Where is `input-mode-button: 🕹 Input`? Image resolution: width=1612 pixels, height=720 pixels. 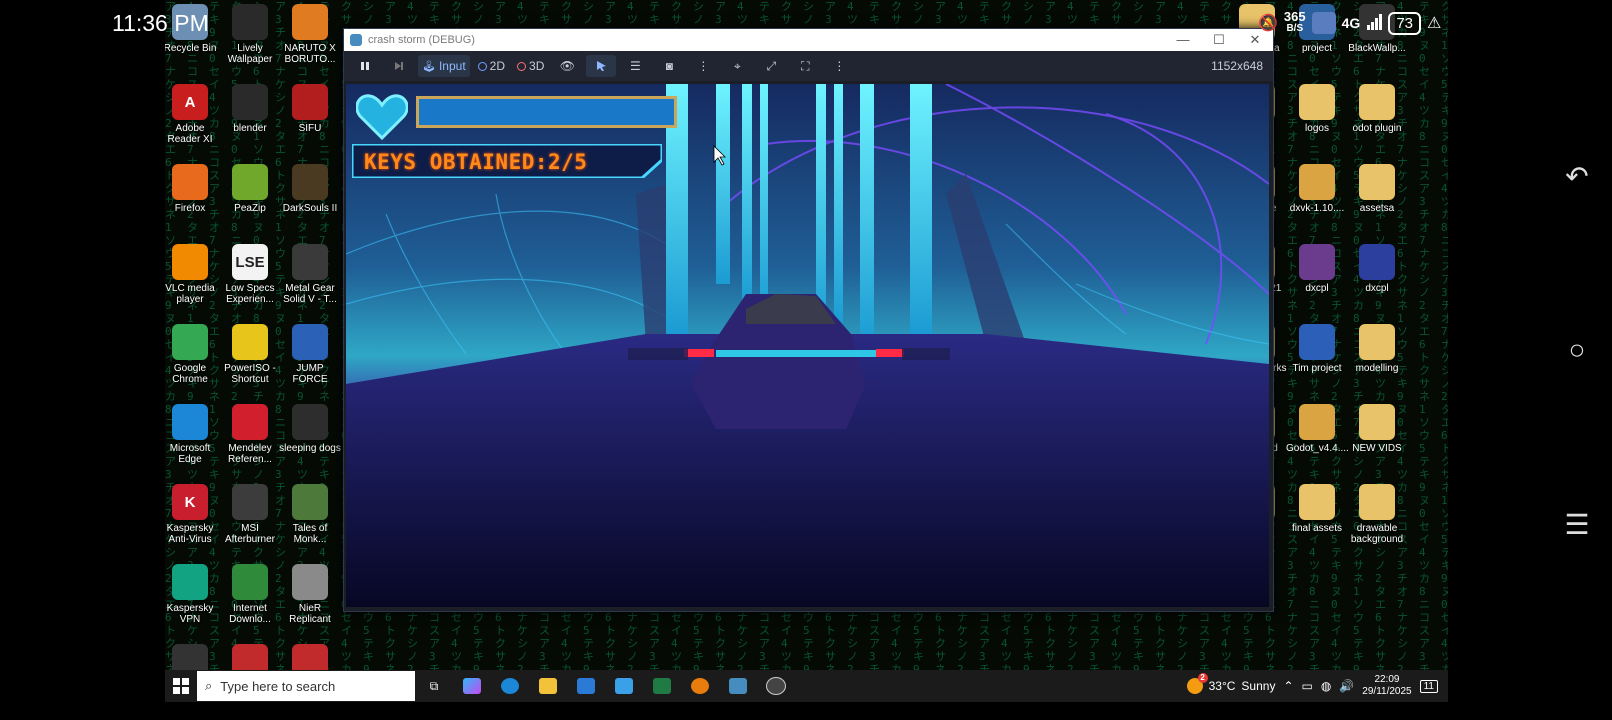 input-mode-button: 🕹 Input is located at coordinates (444, 66).